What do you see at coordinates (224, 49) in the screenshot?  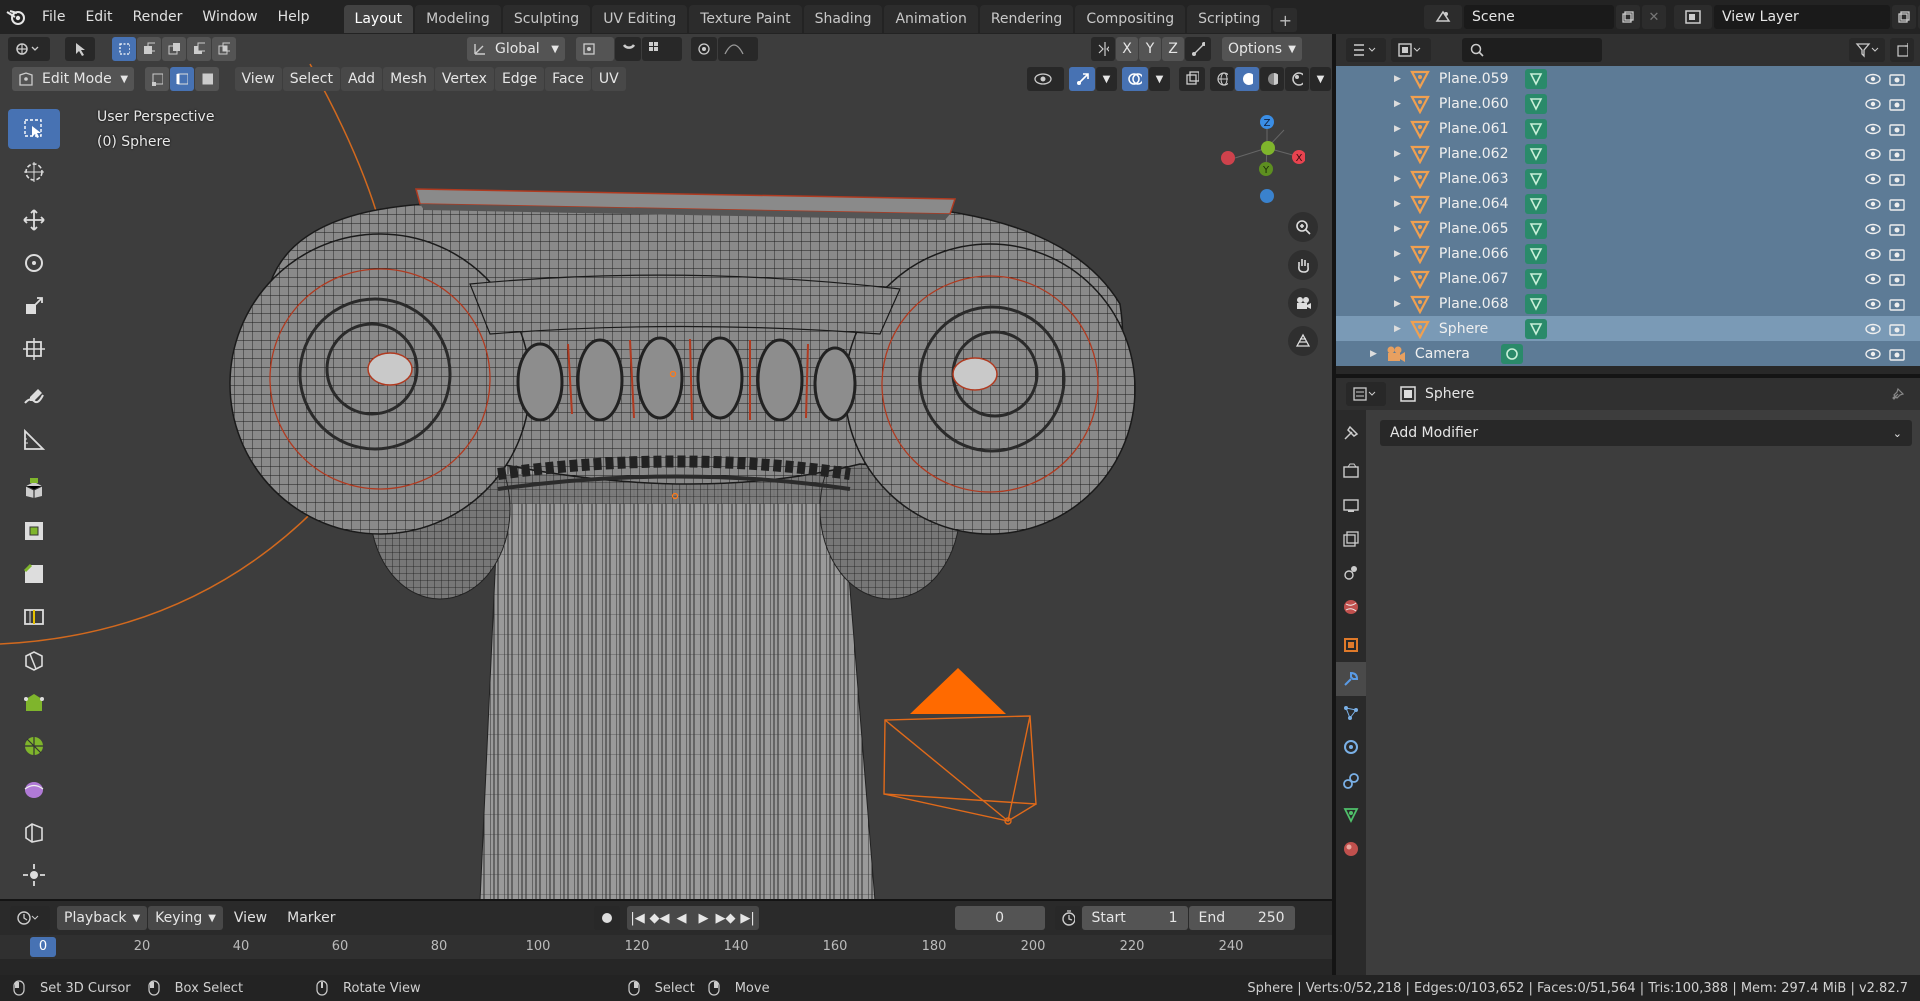 I see `select-mode-intersect-icon` at bounding box center [224, 49].